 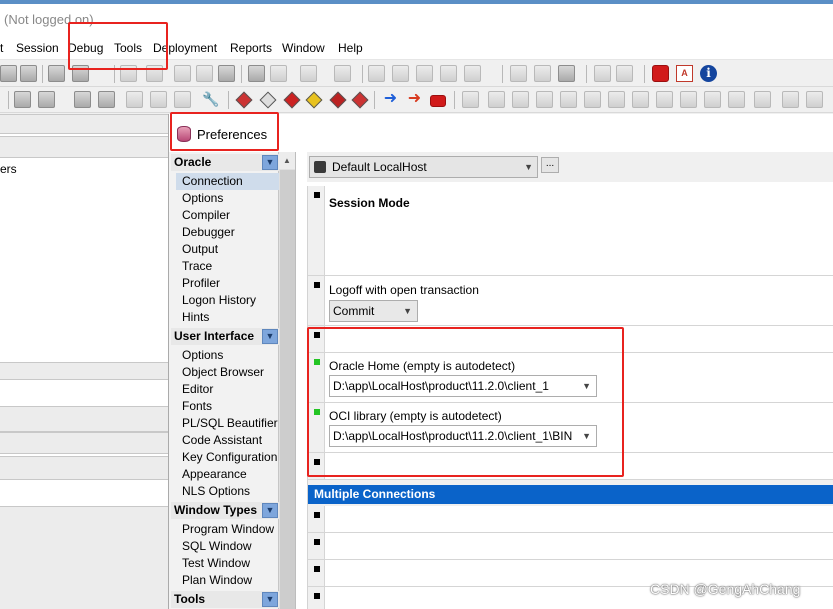 I want to click on step-into-icon, so click(x=470, y=99).